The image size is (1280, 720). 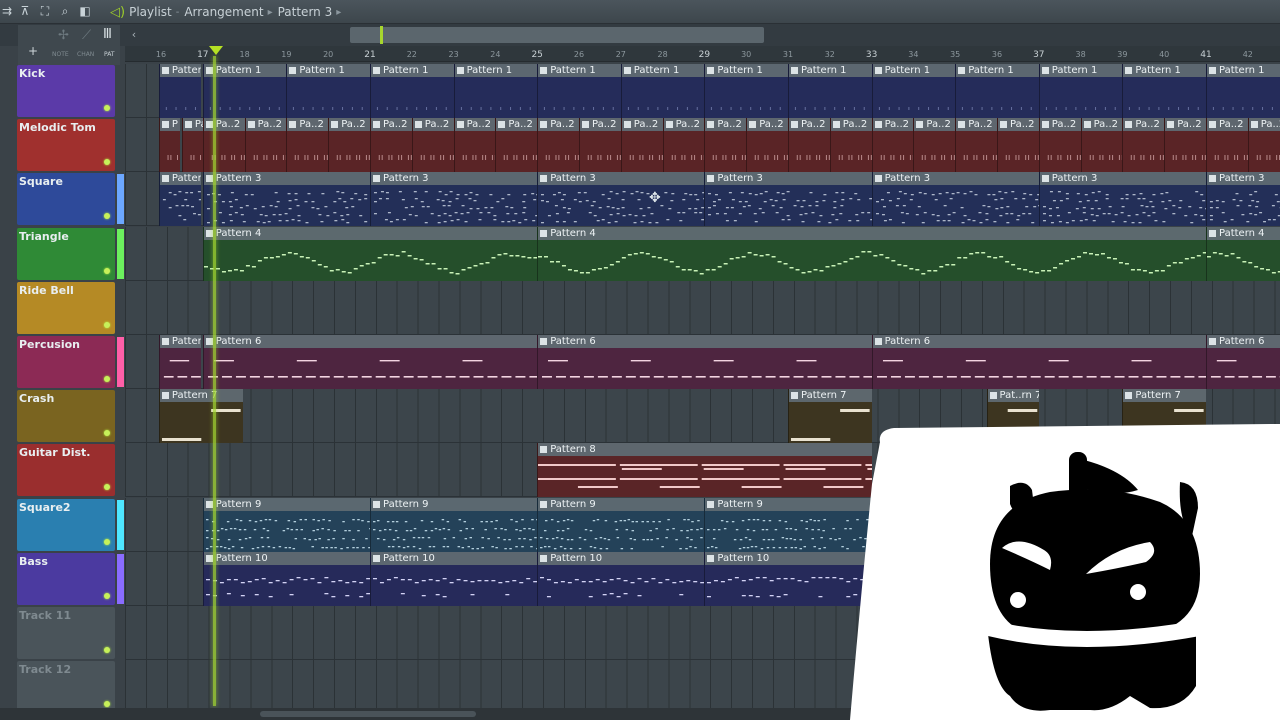 I want to click on crumb-playlist: Playlist, so click(x=150, y=12).